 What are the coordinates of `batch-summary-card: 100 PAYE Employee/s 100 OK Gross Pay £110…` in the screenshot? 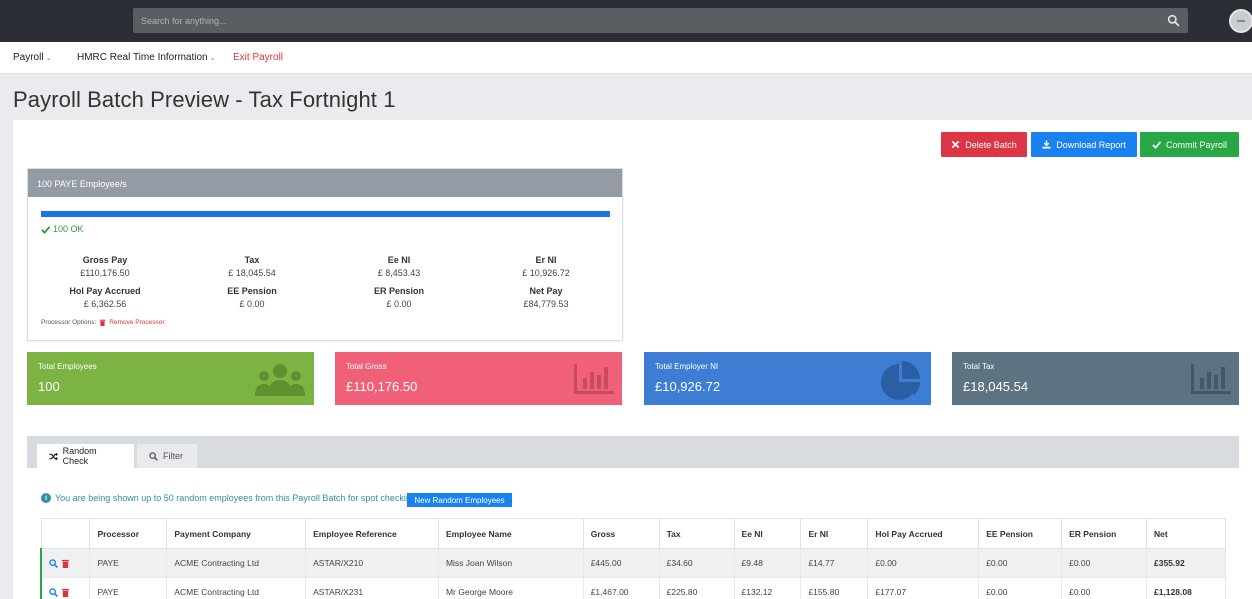 It's located at (325, 254).